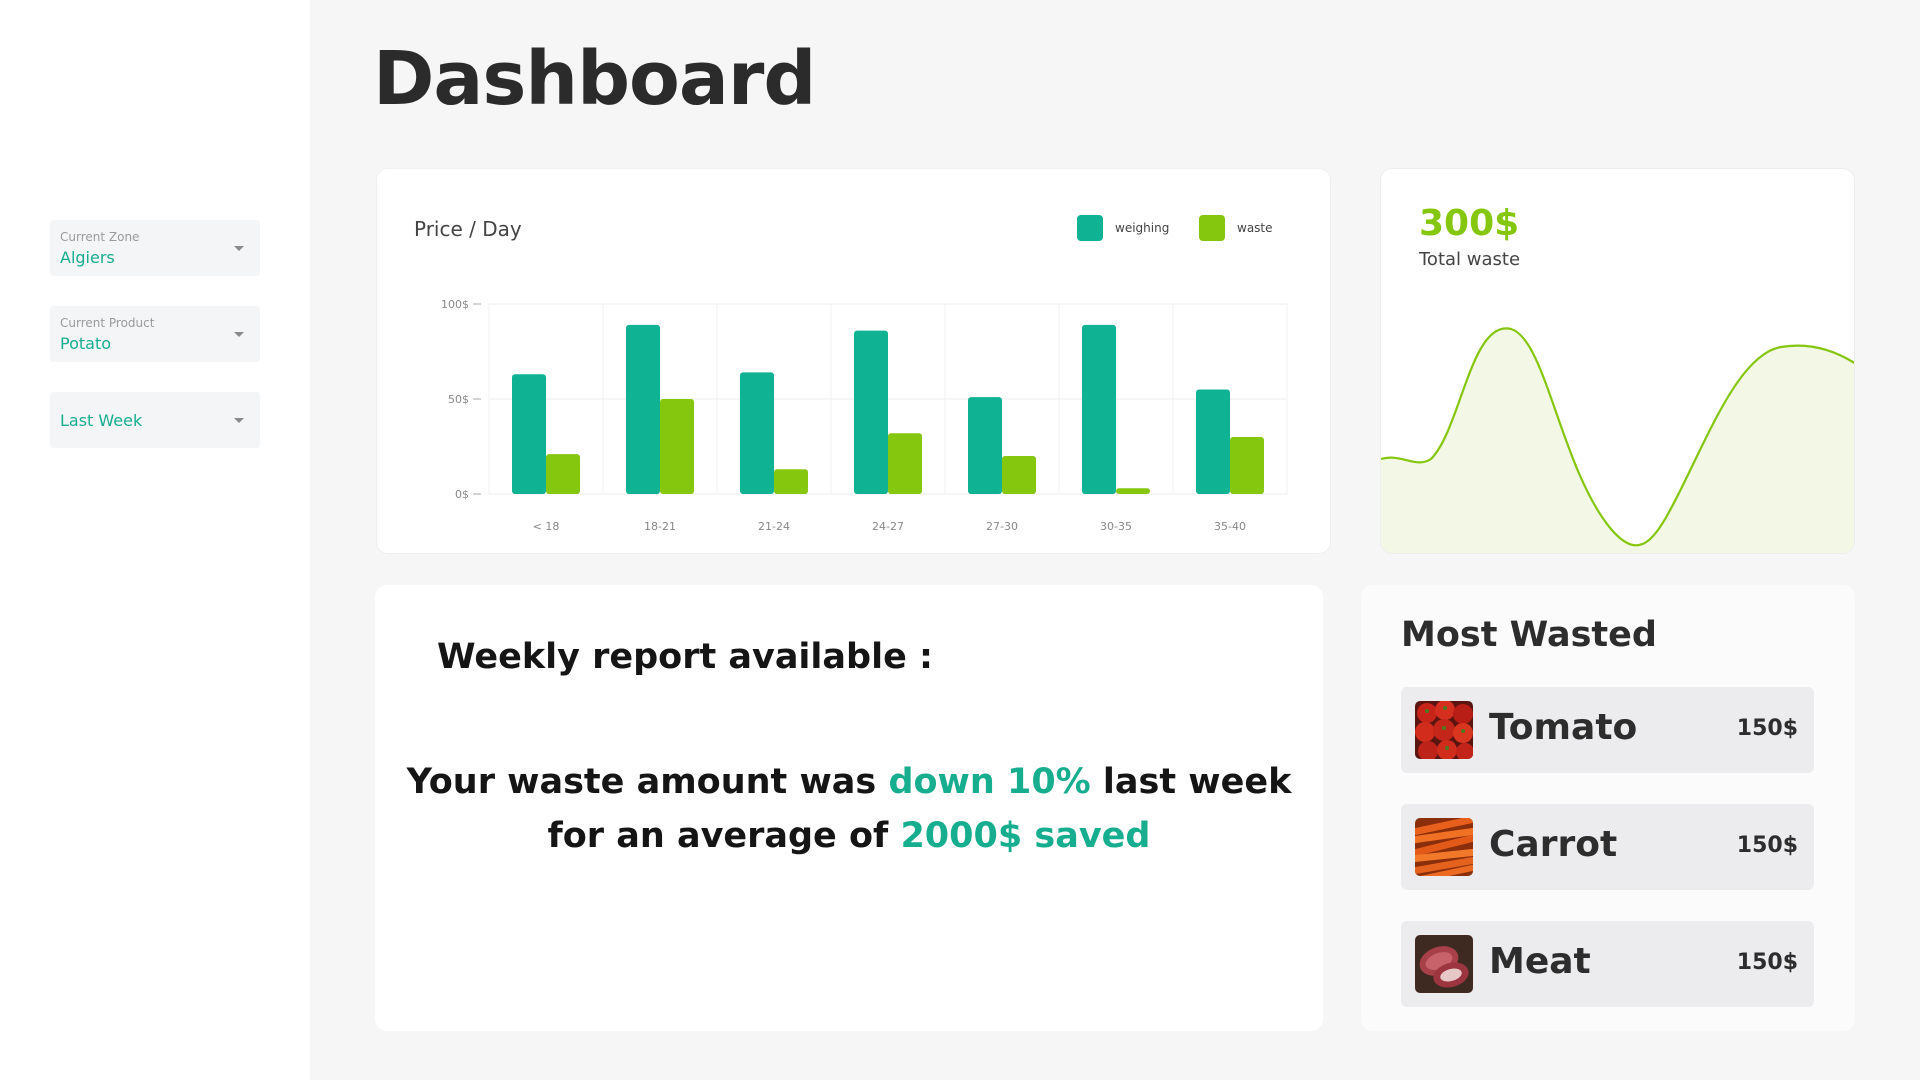 This screenshot has height=1080, width=1920. Describe the element at coordinates (107, 323) in the screenshot. I see `product-dropdown-label: Current Product` at that location.